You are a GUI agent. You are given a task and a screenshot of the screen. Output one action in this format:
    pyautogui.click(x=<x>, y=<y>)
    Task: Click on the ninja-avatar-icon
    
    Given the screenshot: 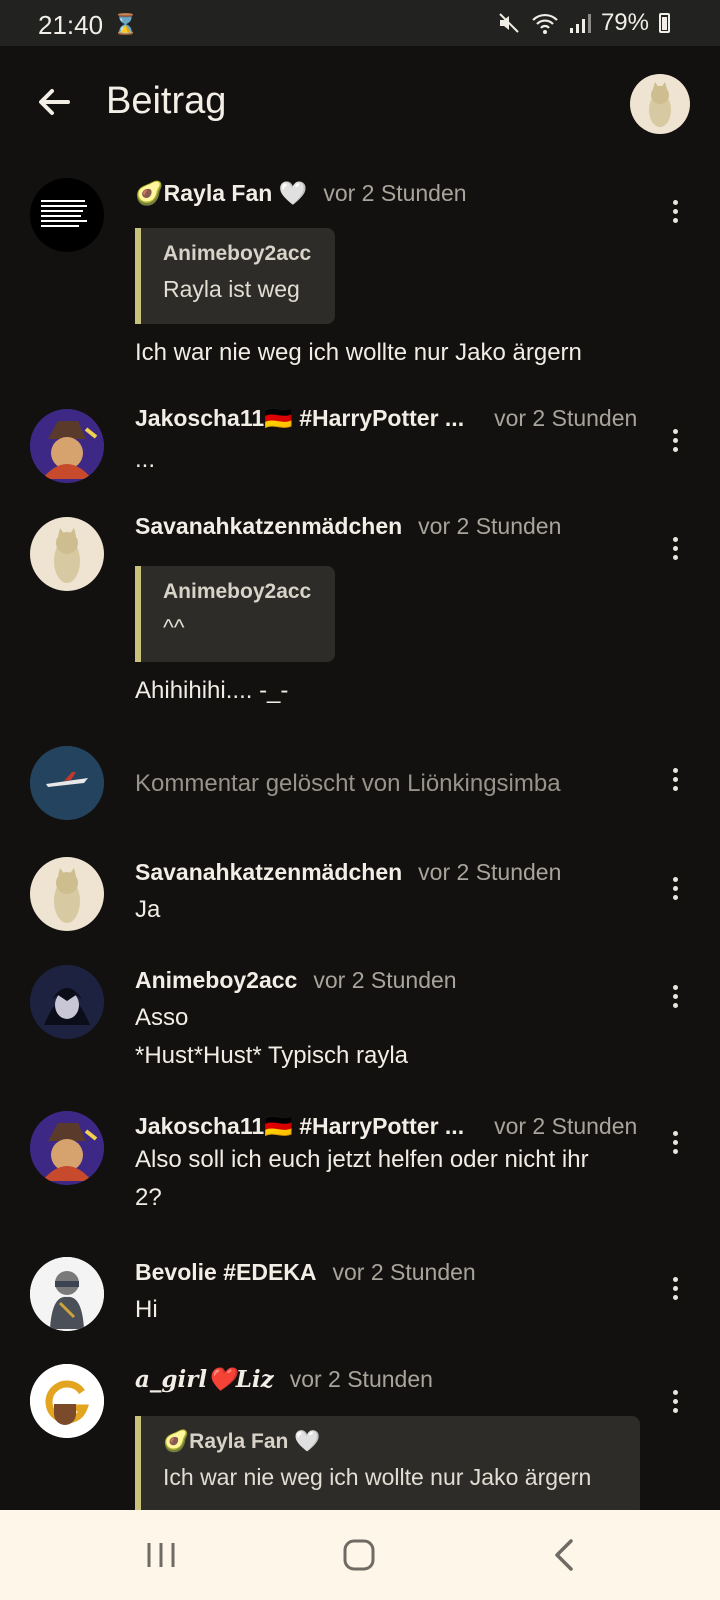 What is the action you would take?
    pyautogui.click(x=67, y=1294)
    